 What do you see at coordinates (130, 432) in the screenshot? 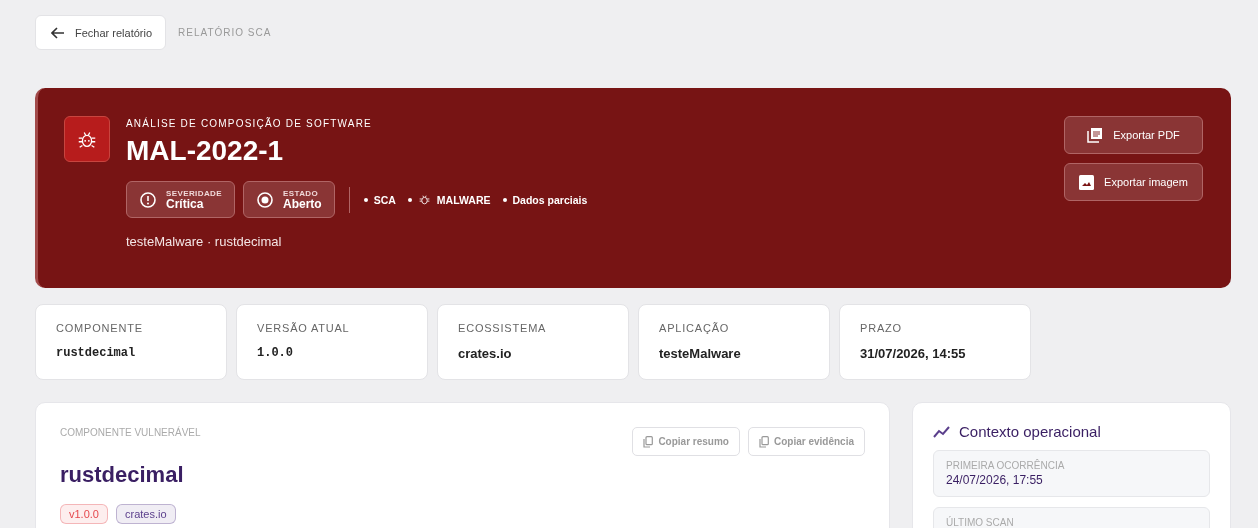
I see `section-label: COMPONENTE VULNERÁVEL` at bounding box center [130, 432].